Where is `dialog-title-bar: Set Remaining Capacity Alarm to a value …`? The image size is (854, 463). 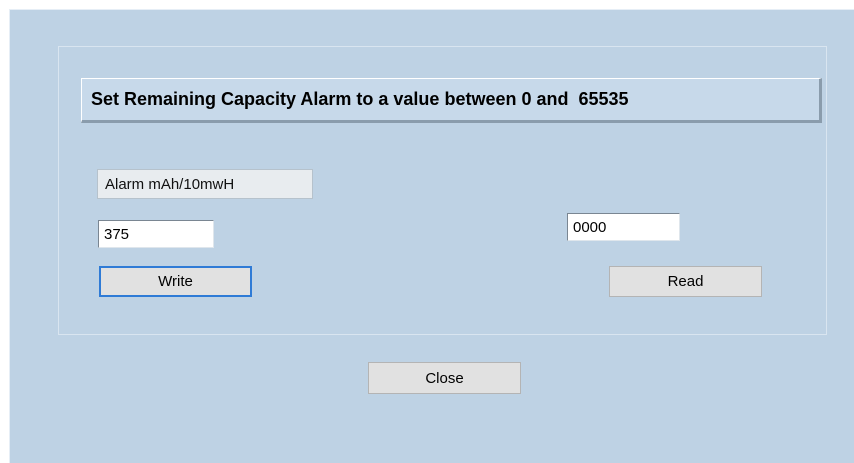 dialog-title-bar: Set Remaining Capacity Alarm to a value … is located at coordinates (451, 100).